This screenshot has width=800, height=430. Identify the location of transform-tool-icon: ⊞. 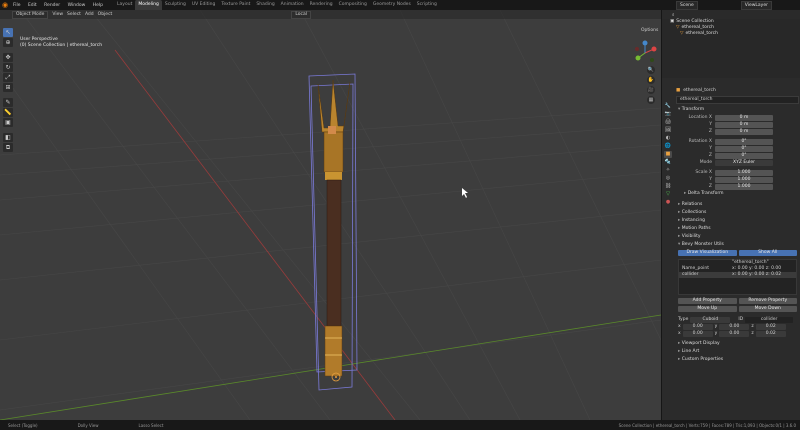
(8, 87).